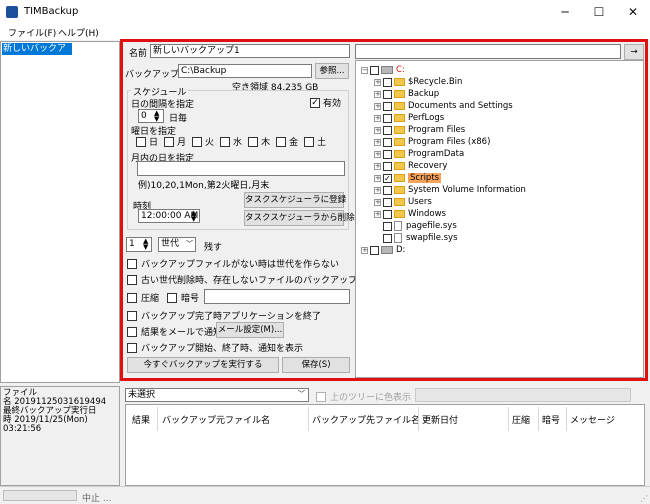 This screenshot has width=650, height=504. What do you see at coordinates (255, 279) in the screenshot?
I see `option-delete-missing: 古い世代削除時、存在しないファイルのバックアップは削除` at bounding box center [255, 279].